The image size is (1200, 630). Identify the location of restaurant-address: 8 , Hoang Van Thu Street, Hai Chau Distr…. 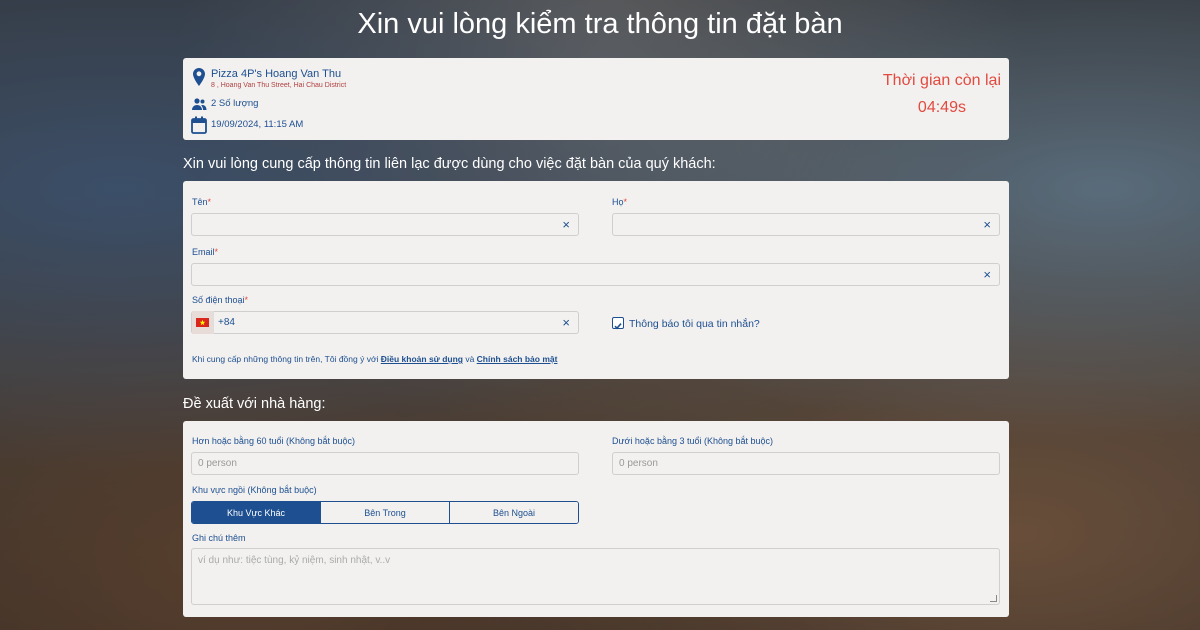
(279, 85).